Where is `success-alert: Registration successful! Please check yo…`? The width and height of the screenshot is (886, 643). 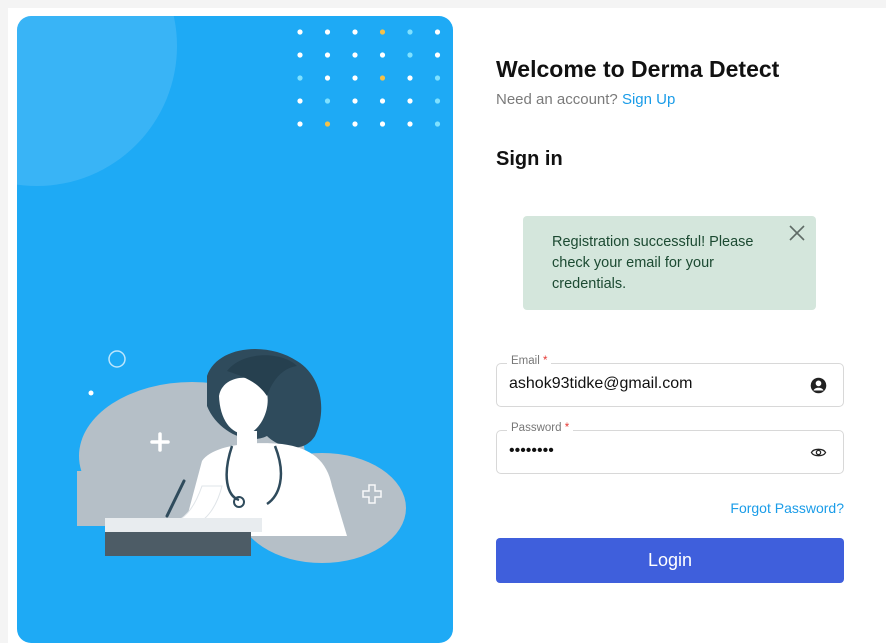 success-alert: Registration successful! Please check yo… is located at coordinates (669, 263).